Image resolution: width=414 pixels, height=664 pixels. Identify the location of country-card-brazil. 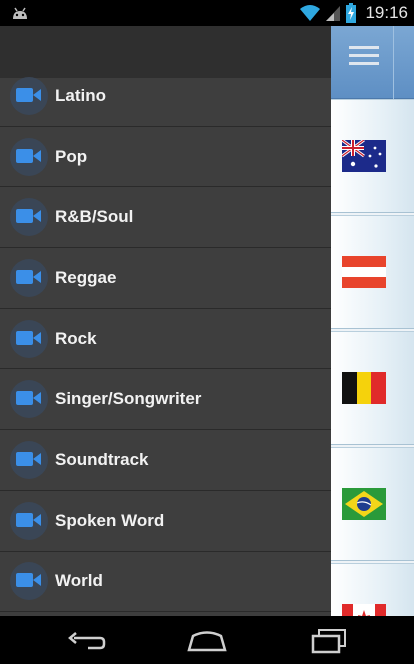
(372, 504).